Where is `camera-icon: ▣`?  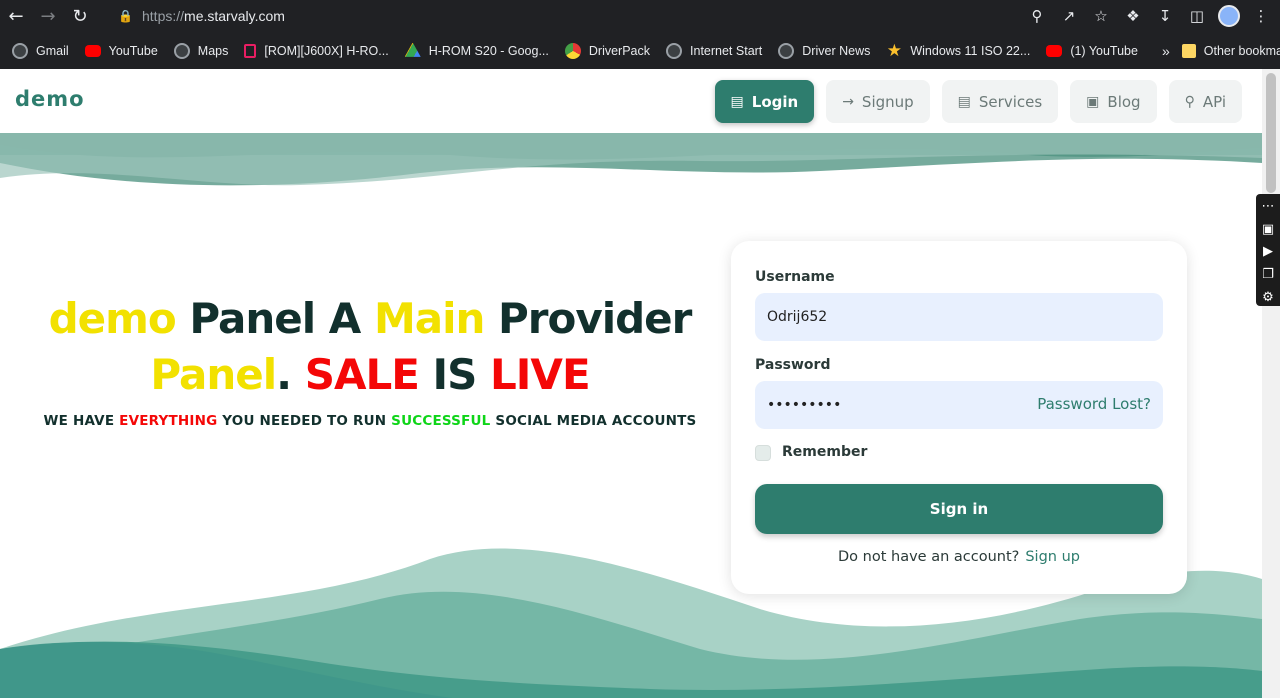 camera-icon: ▣ is located at coordinates (1268, 229).